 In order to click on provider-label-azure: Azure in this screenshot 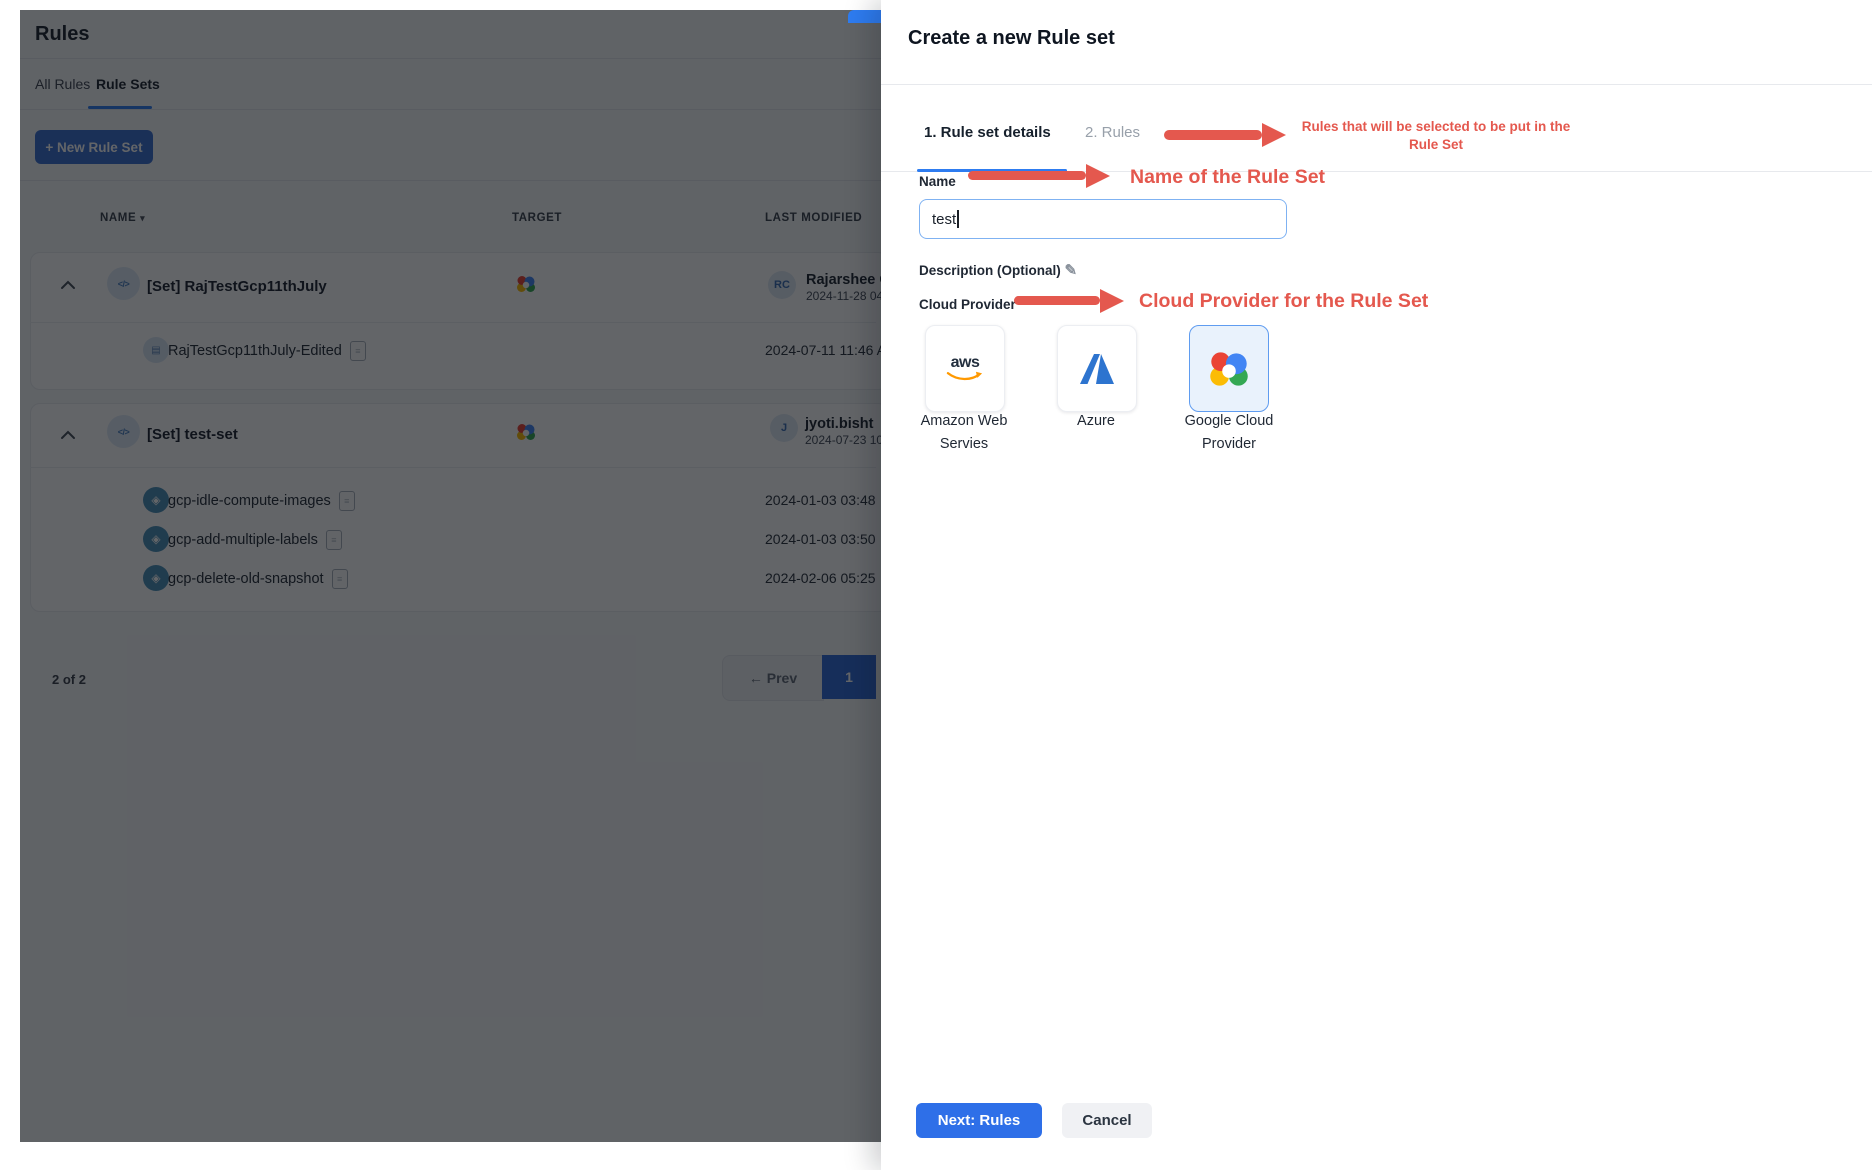, I will do `click(1096, 421)`.